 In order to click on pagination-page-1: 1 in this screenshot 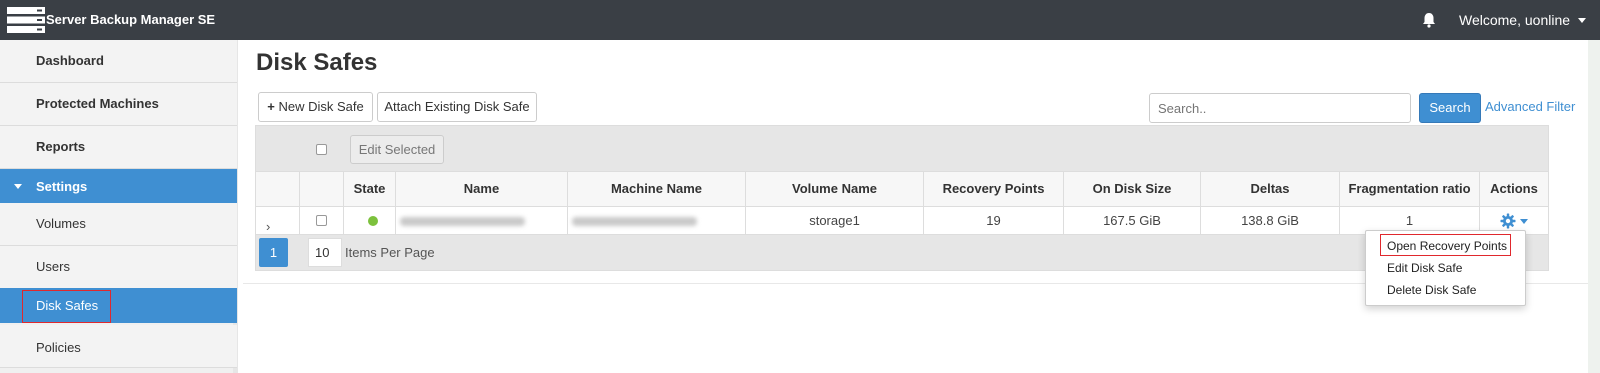, I will do `click(273, 252)`.